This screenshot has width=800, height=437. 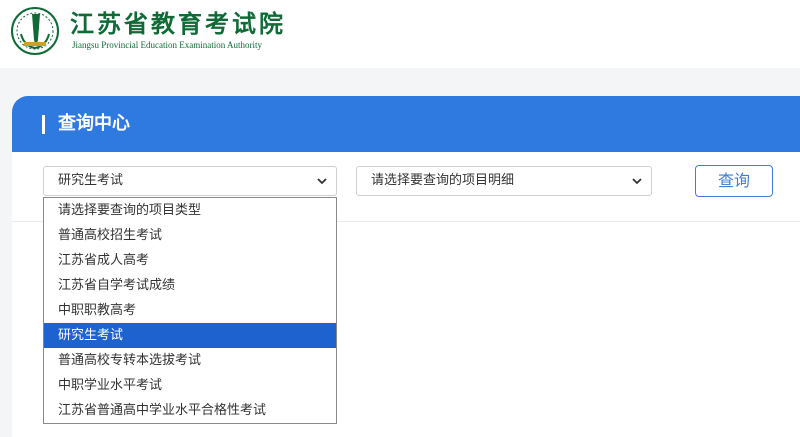 I want to click on exam-type-select-value: 研究生考试, so click(x=91, y=180).